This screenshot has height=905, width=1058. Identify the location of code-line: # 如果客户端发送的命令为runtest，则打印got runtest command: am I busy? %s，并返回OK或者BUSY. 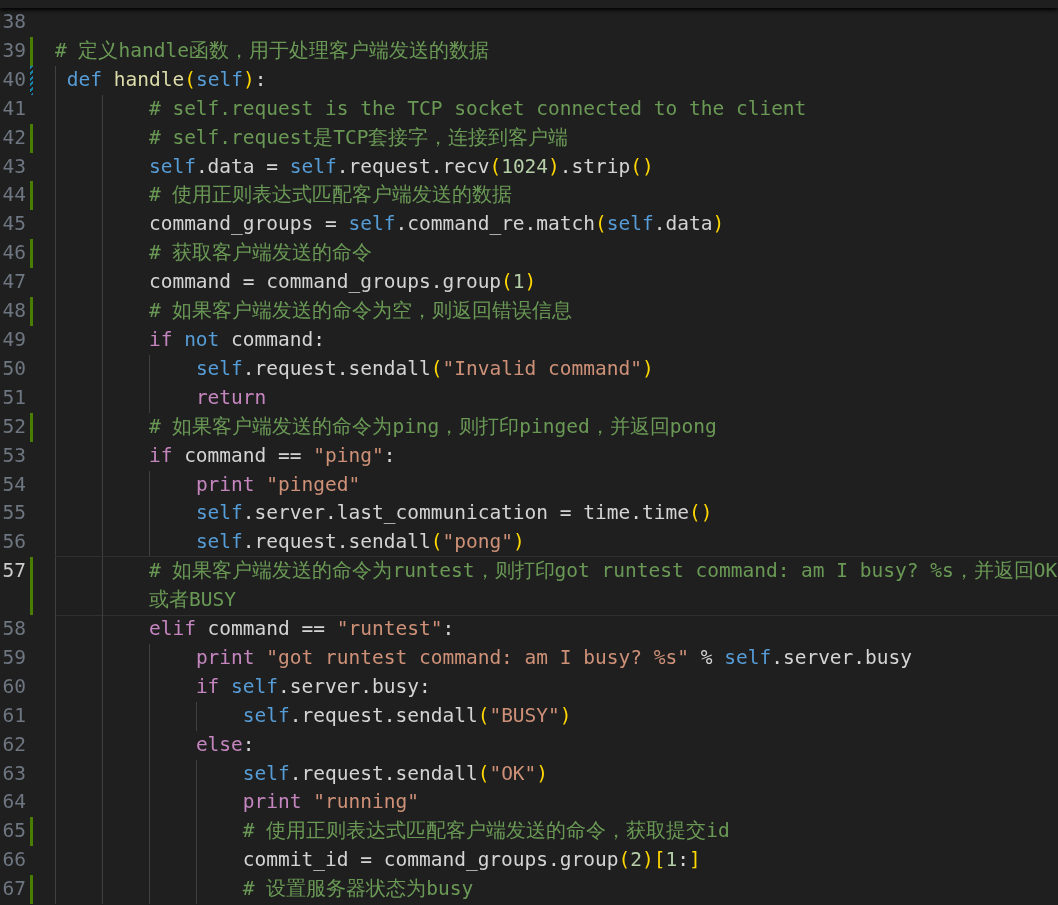
(603, 586).